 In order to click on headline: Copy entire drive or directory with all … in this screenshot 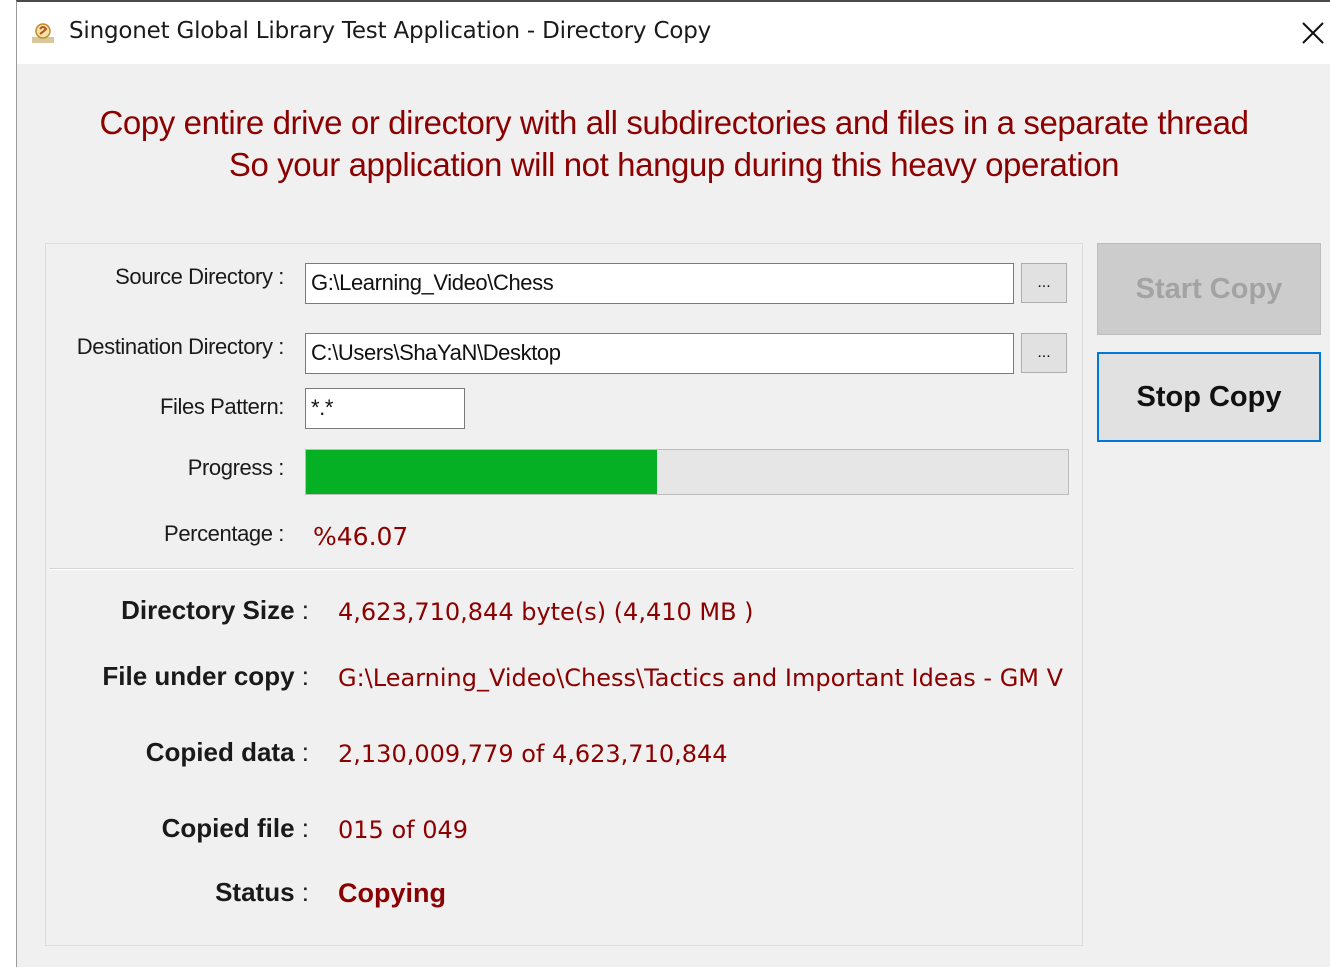, I will do `click(673, 144)`.